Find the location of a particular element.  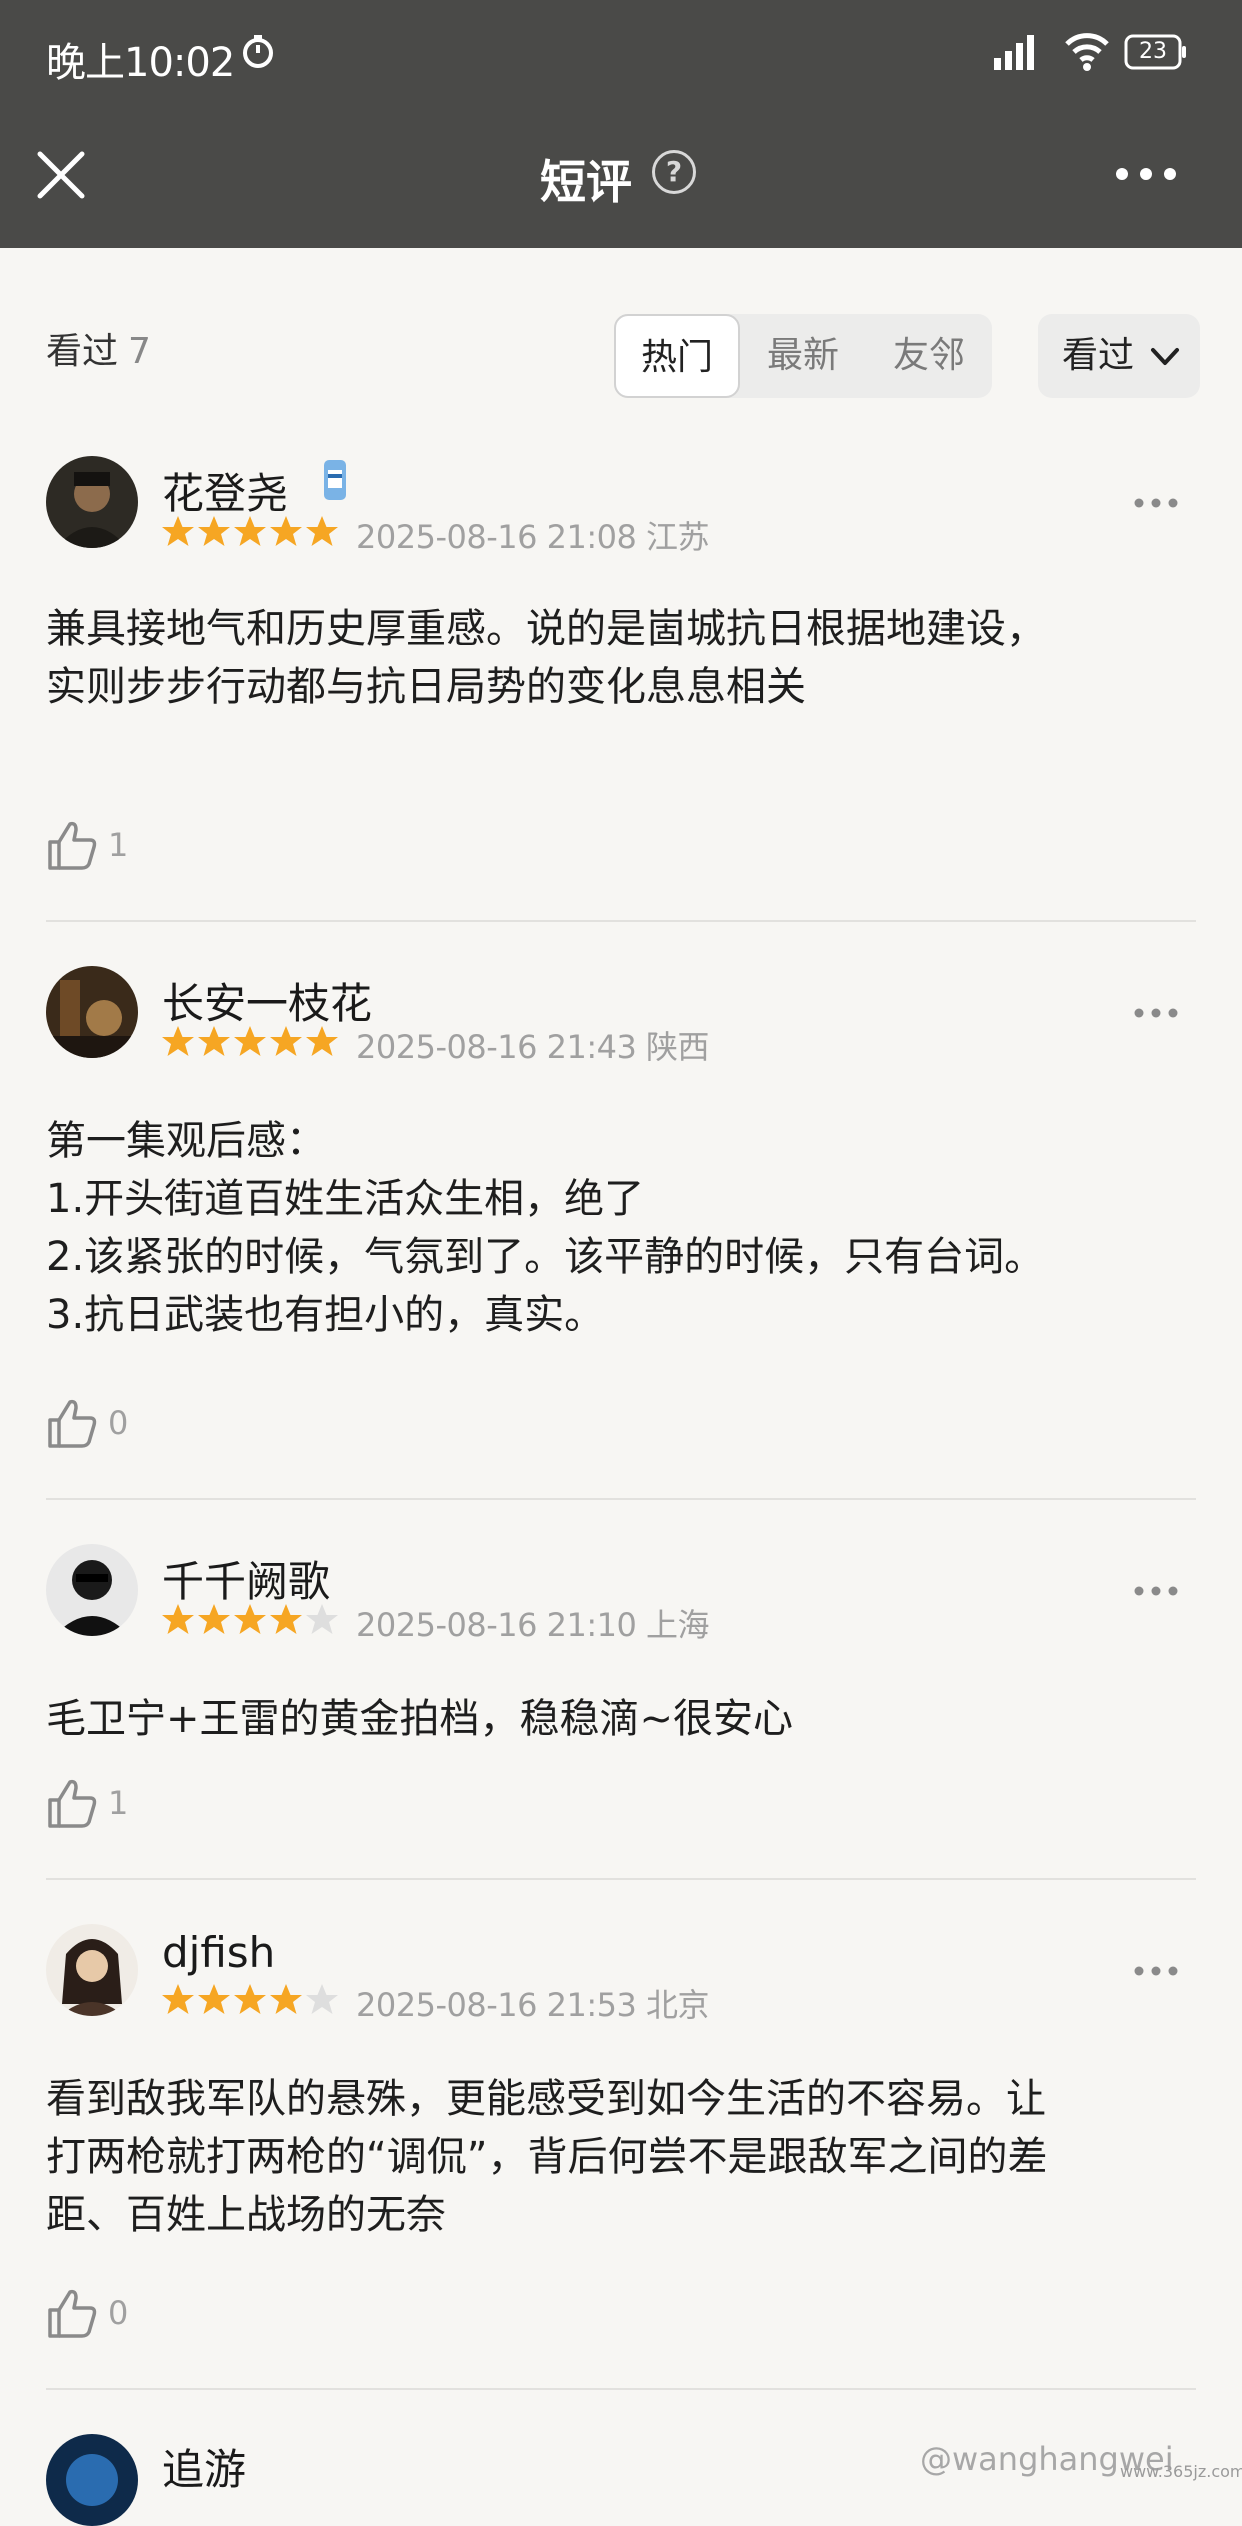

watched-count: 看过 7 is located at coordinates (98, 348).